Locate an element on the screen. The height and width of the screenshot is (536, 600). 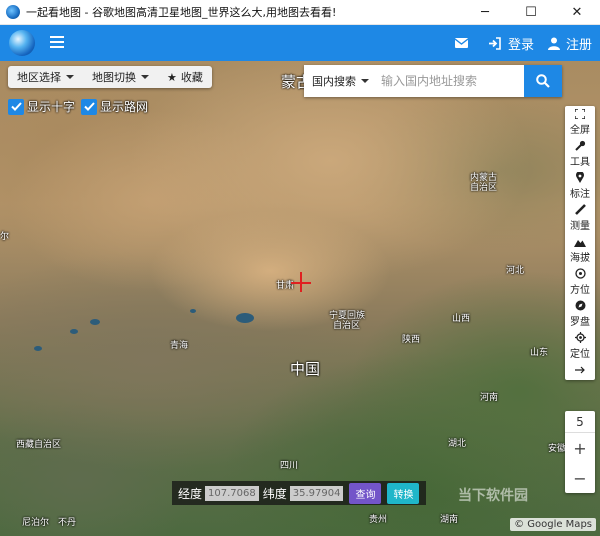
menu-hamburger-icon is located at coordinates (57, 43).